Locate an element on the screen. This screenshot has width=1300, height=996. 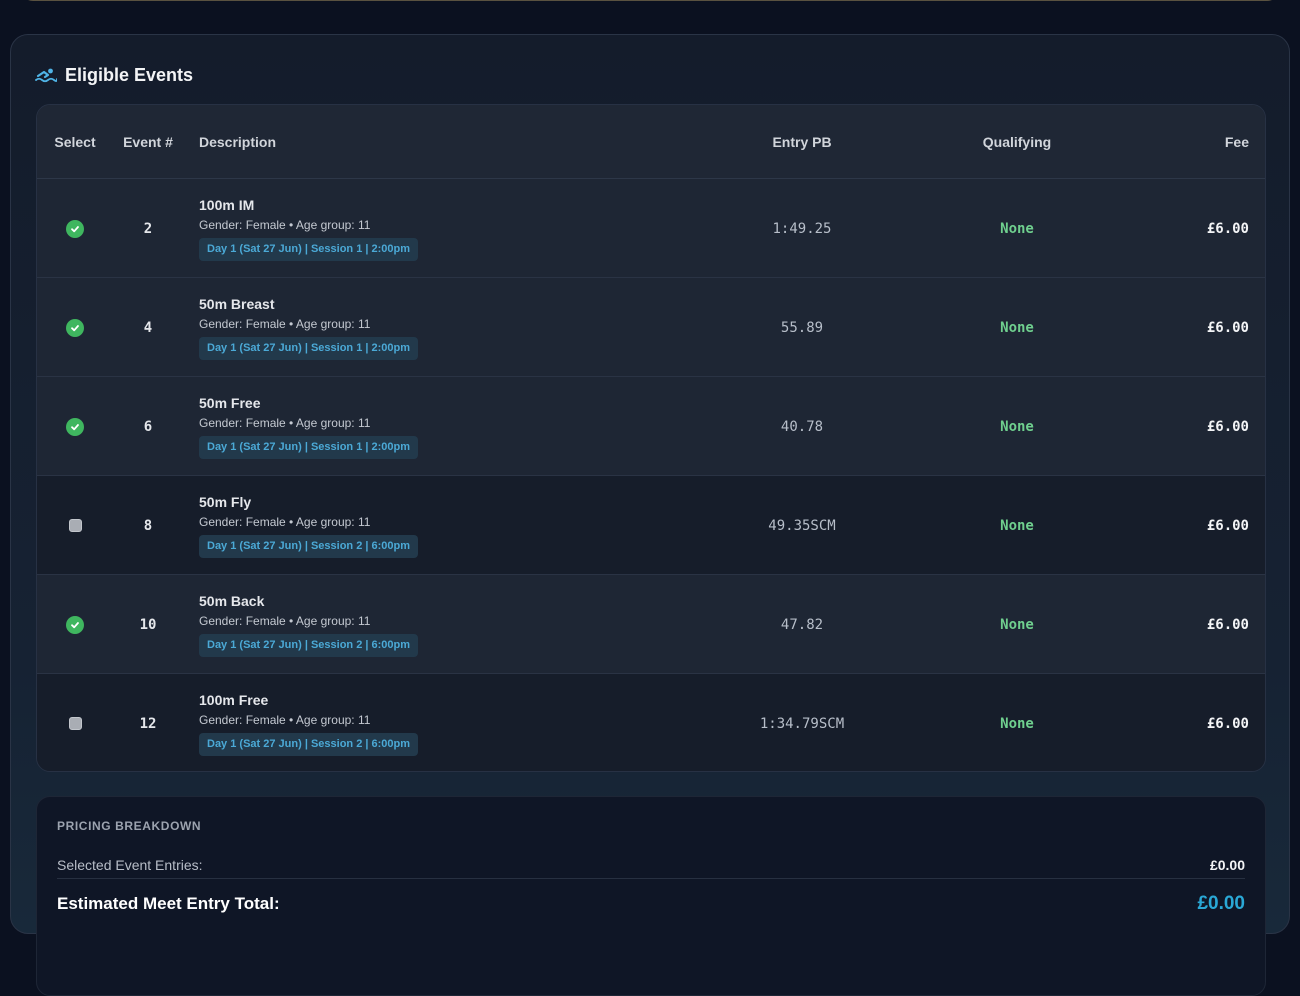
entry-pb: 49.35SCM is located at coordinates (802, 525).